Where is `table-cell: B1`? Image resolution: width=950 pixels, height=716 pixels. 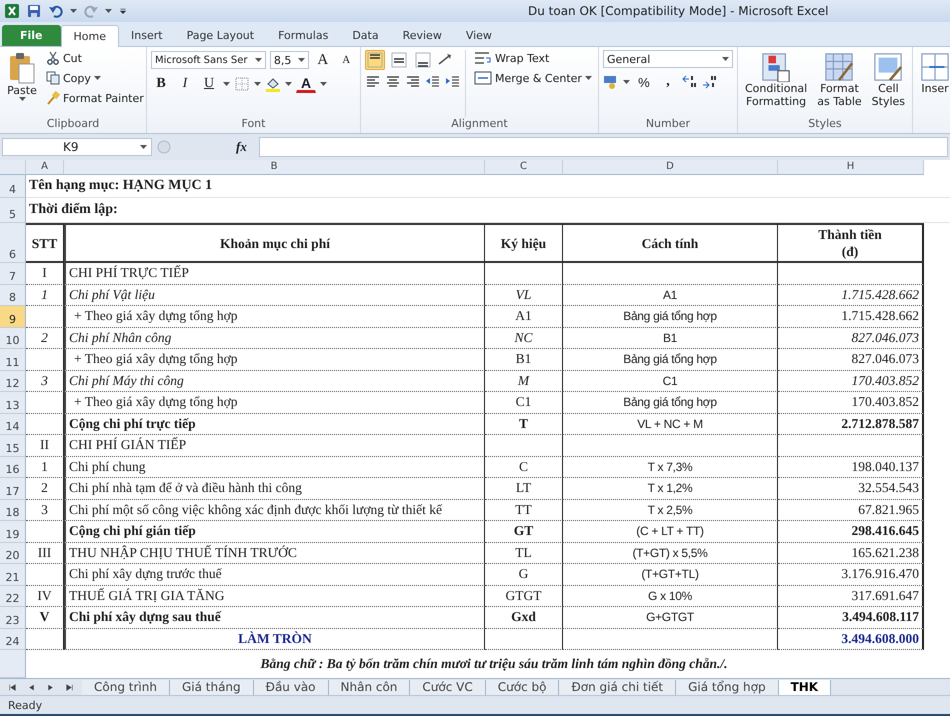 table-cell: B1 is located at coordinates (524, 359).